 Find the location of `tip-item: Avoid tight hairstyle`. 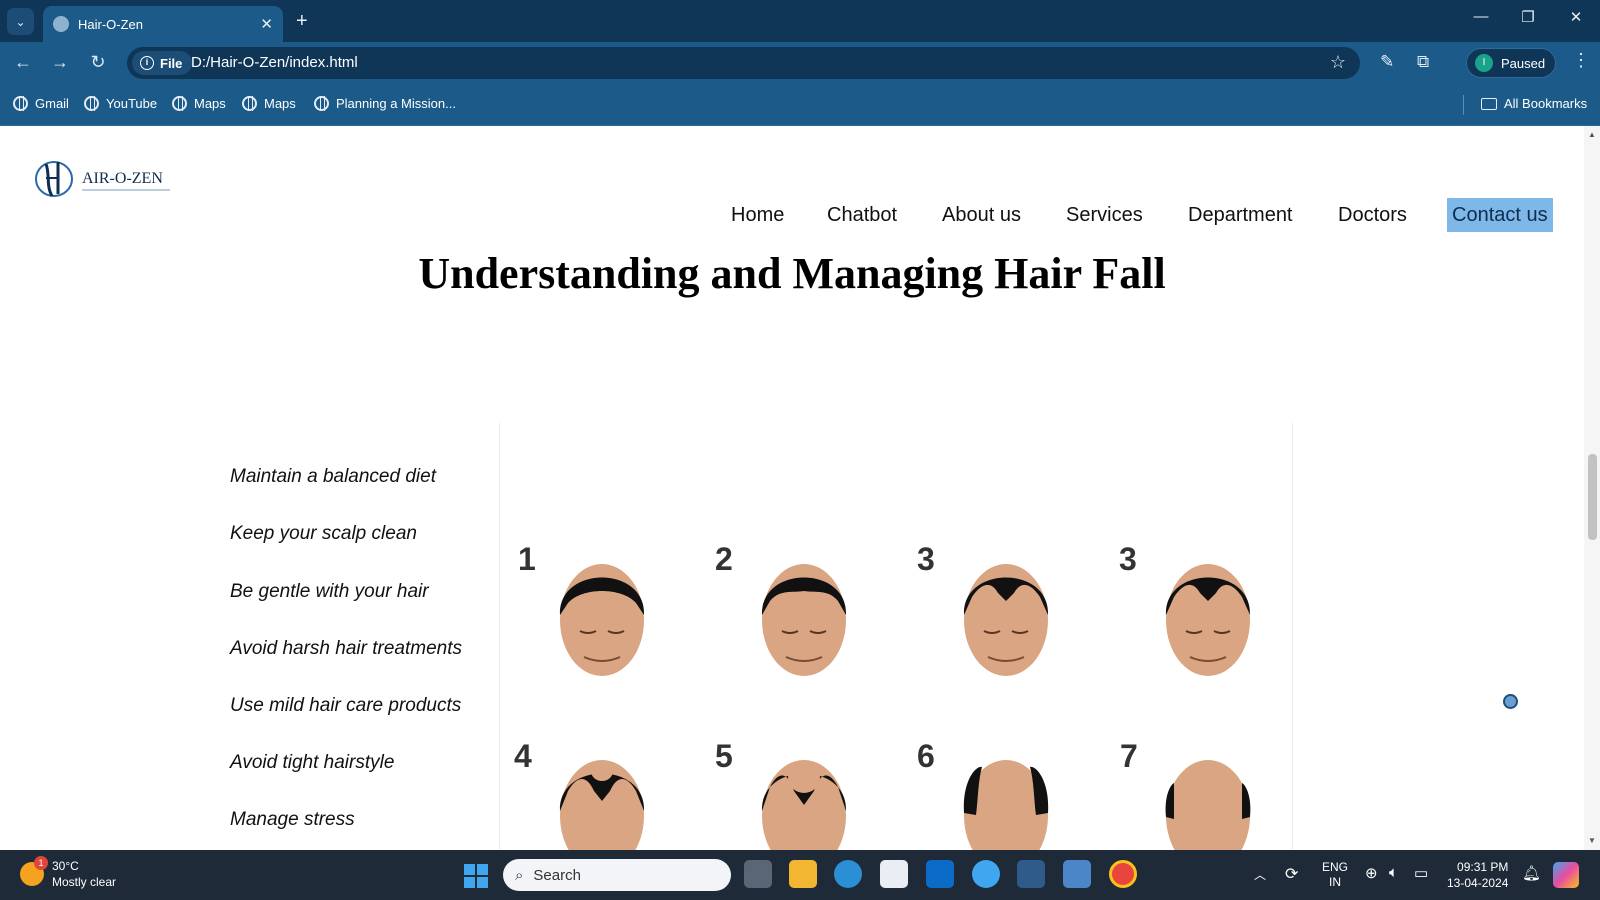

tip-item: Avoid tight hairstyle is located at coordinates (312, 762).